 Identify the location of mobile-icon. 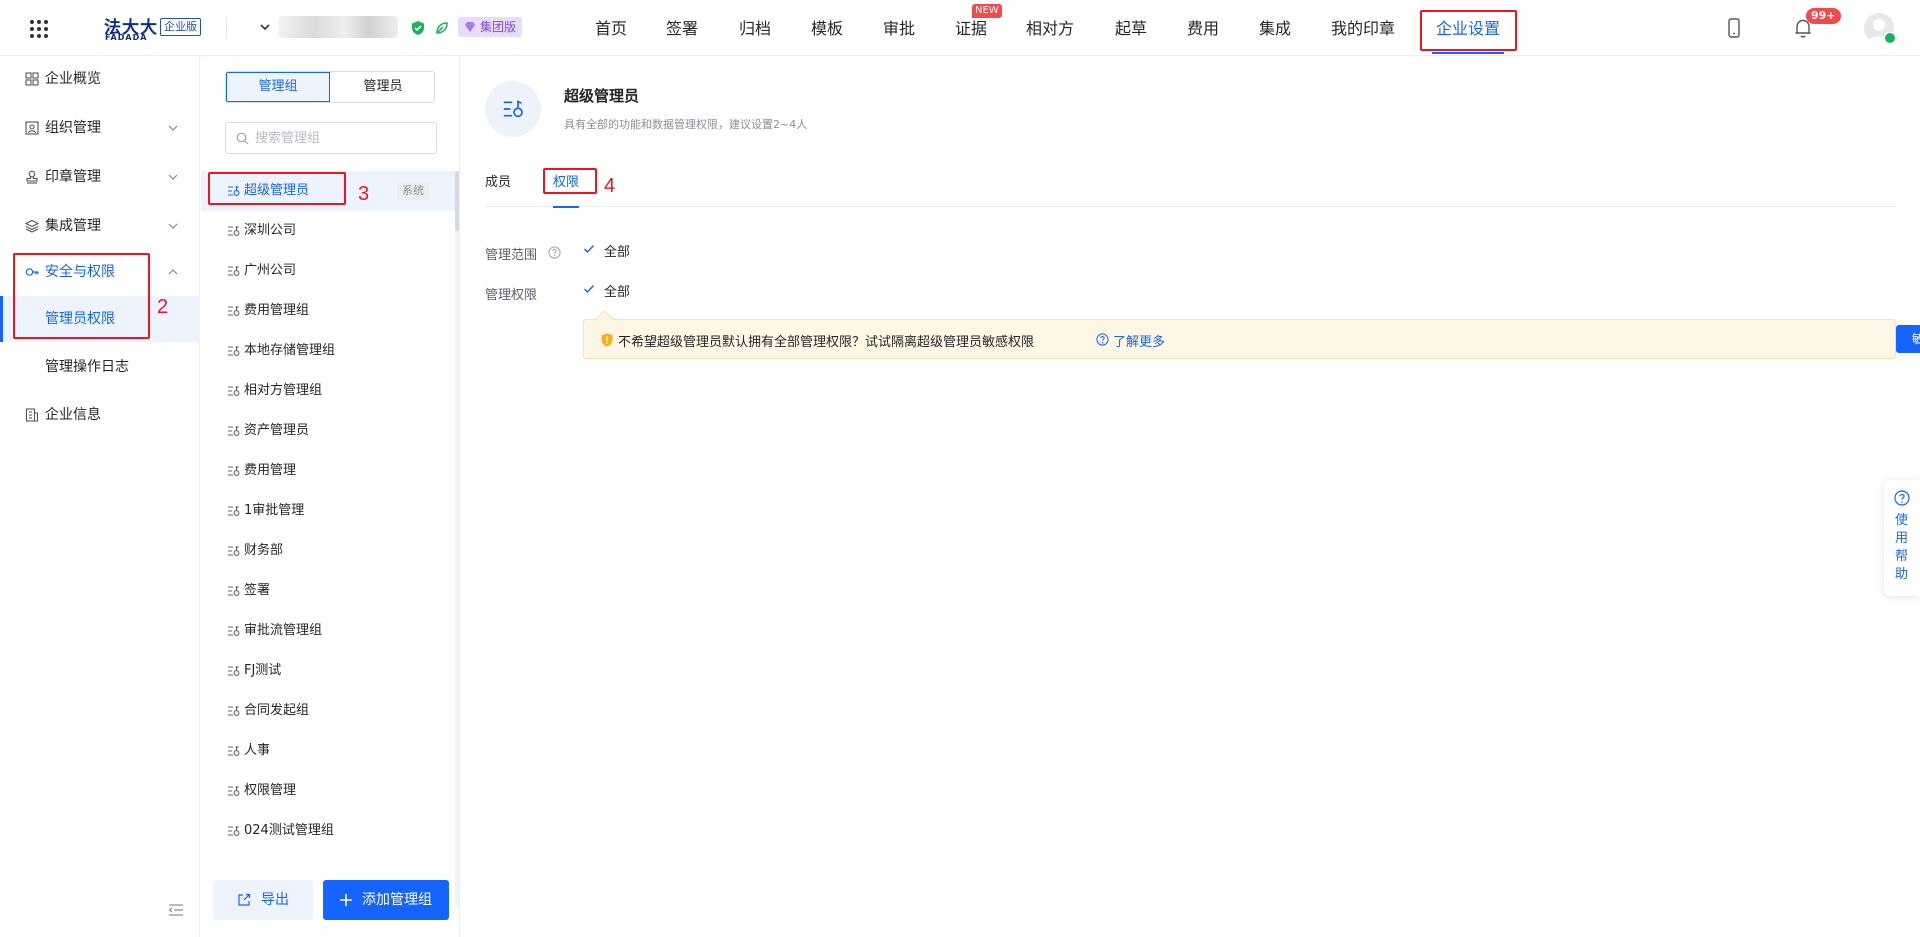
(1734, 28).